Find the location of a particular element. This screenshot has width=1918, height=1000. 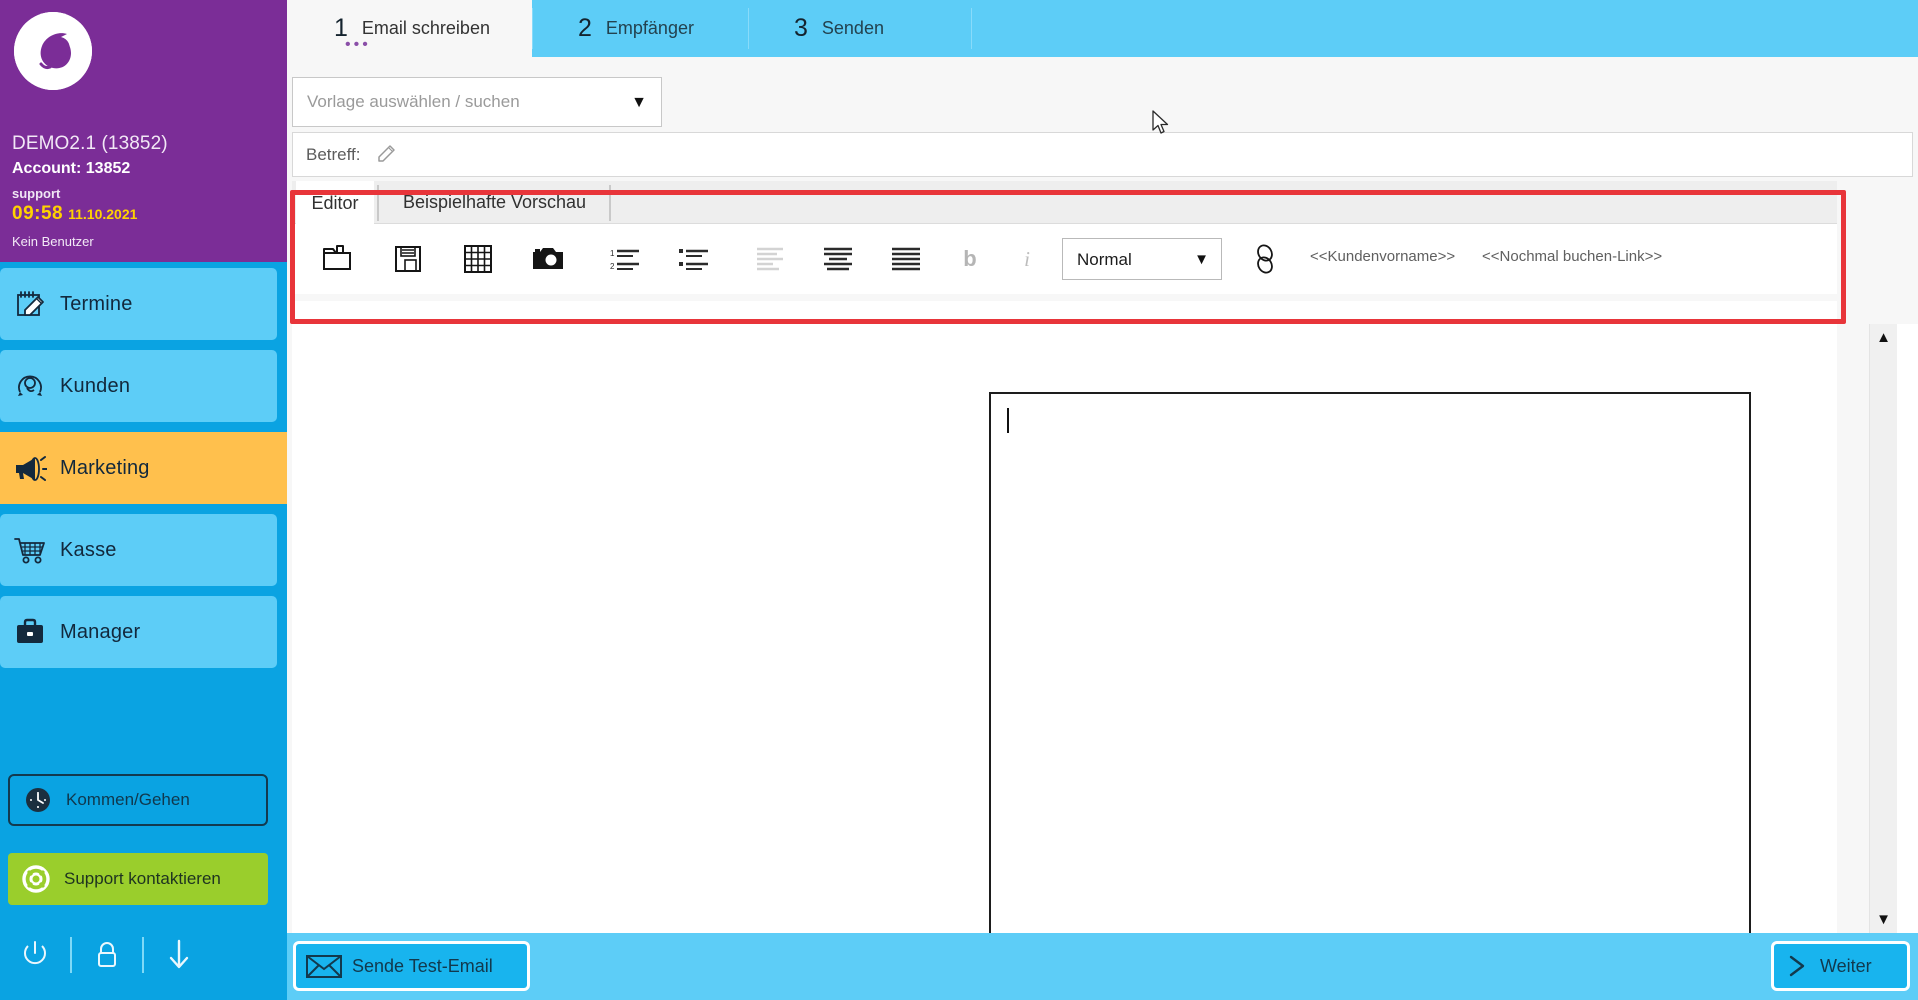

sidebar-item-label: Kunden is located at coordinates (95, 385).